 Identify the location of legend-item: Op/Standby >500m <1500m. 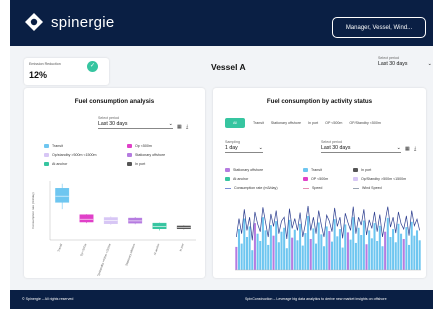
(379, 179).